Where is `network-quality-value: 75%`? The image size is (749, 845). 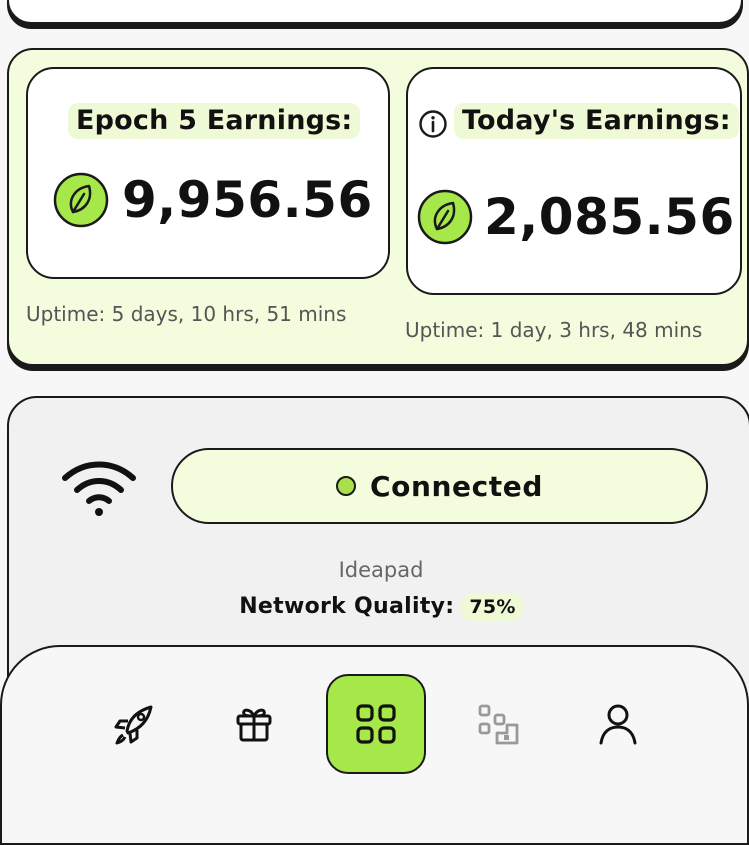 network-quality-value: 75% is located at coordinates (492, 607).